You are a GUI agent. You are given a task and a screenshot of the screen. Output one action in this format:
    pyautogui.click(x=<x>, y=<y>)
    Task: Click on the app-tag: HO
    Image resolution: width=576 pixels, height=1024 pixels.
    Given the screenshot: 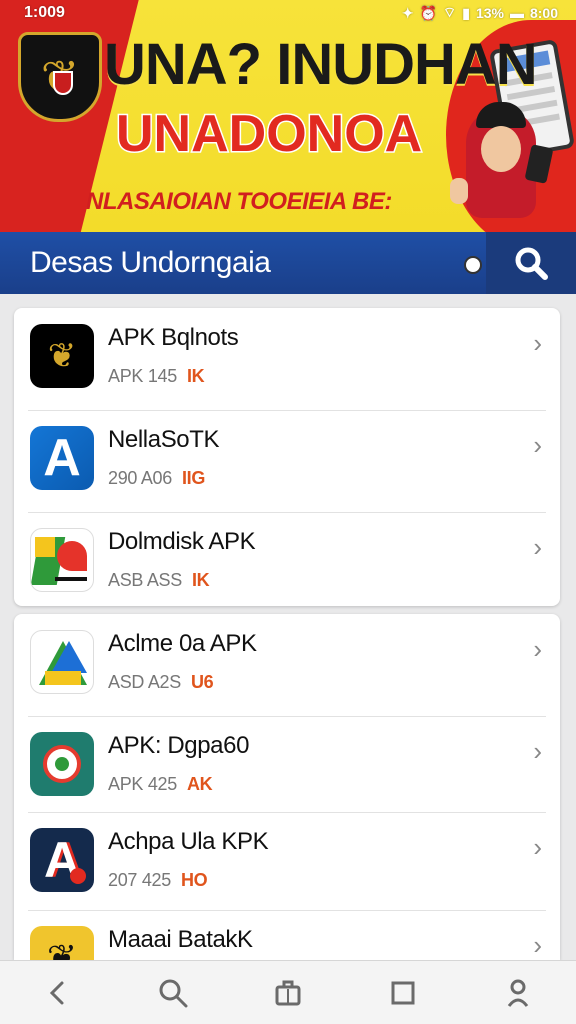 What is the action you would take?
    pyautogui.click(x=194, y=880)
    